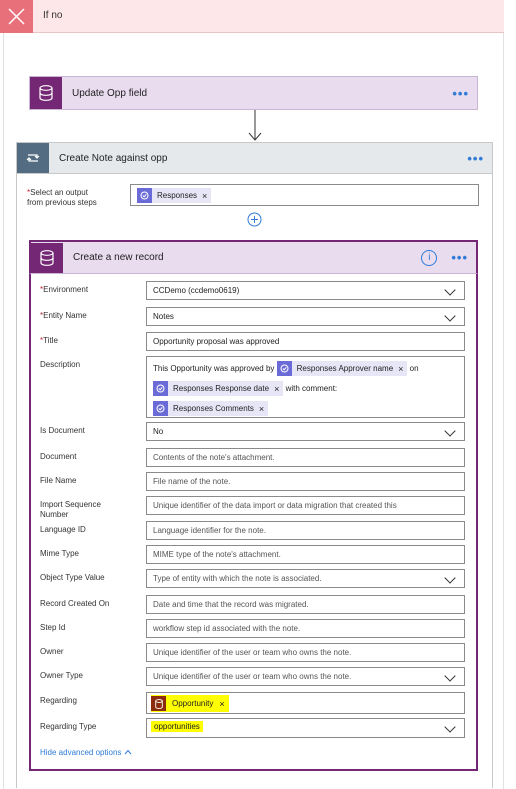 Image resolution: width=516 pixels, height=789 pixels. I want to click on record-created-label: Record Created On, so click(75, 603).